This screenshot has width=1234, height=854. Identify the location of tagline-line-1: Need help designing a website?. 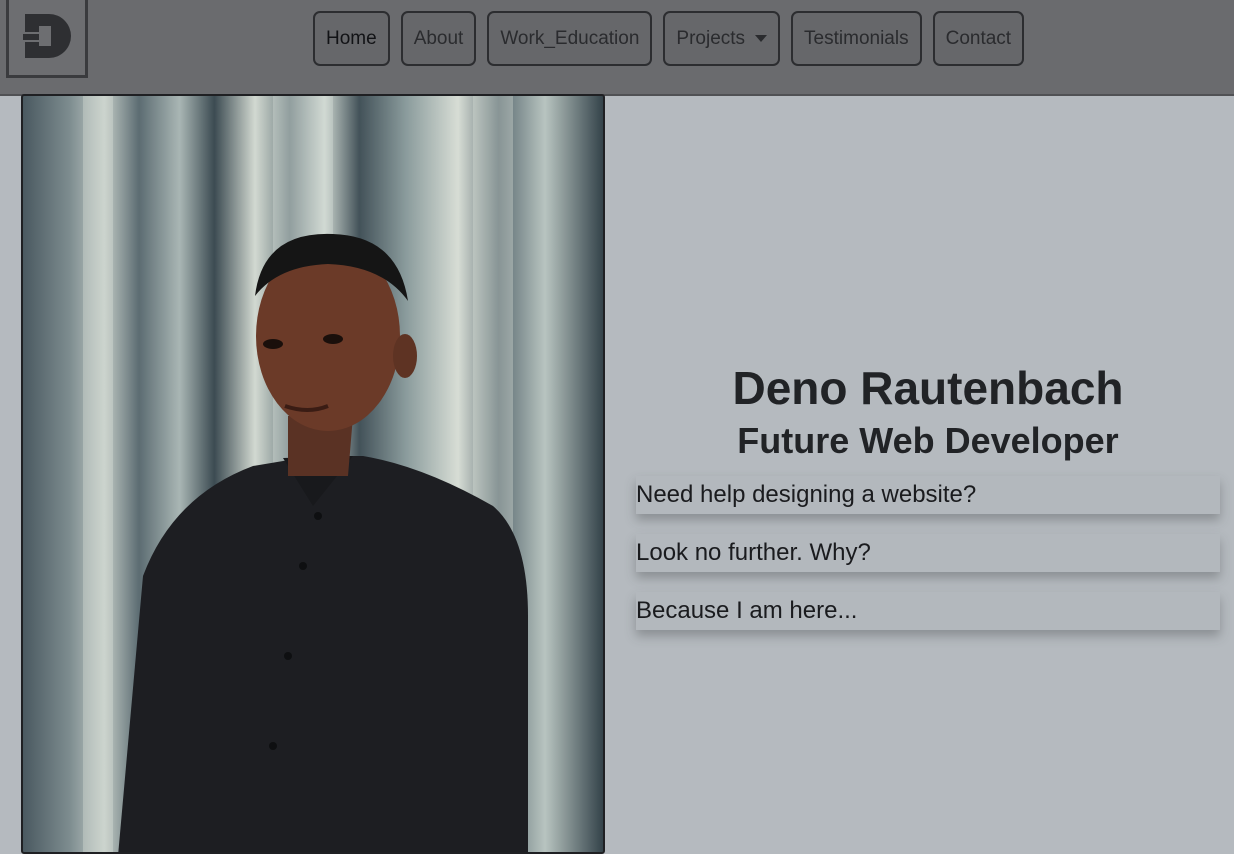
(928, 495).